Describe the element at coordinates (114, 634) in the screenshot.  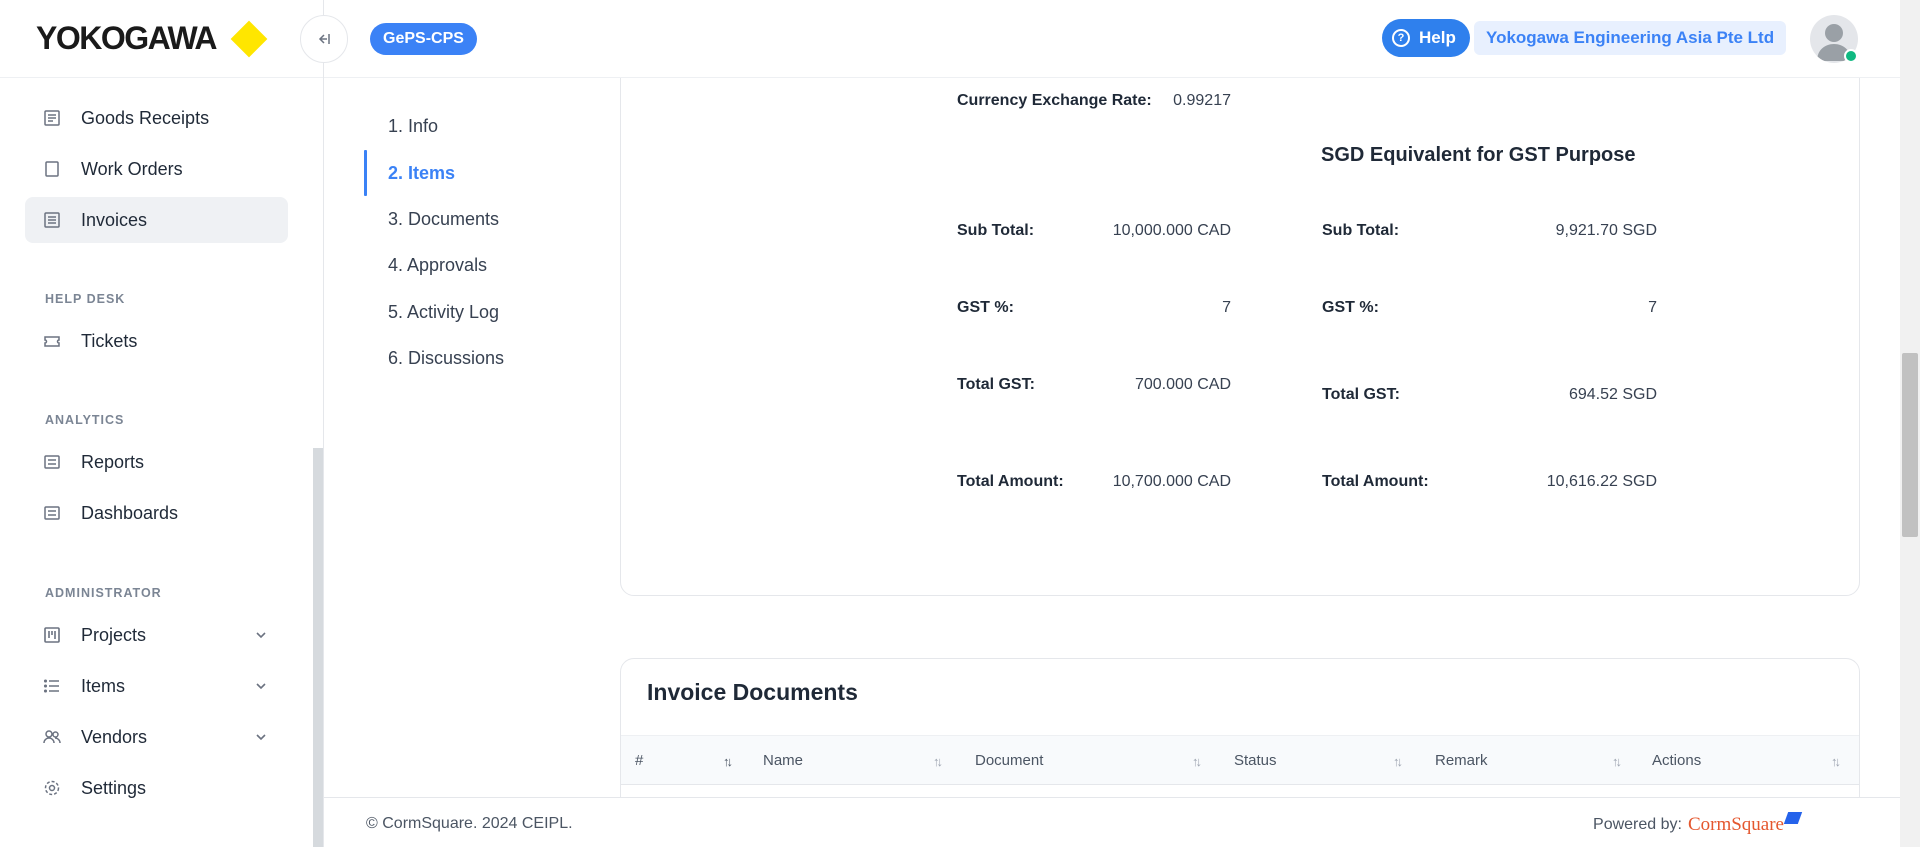
I see `sidebar-item-label: Projects` at that location.